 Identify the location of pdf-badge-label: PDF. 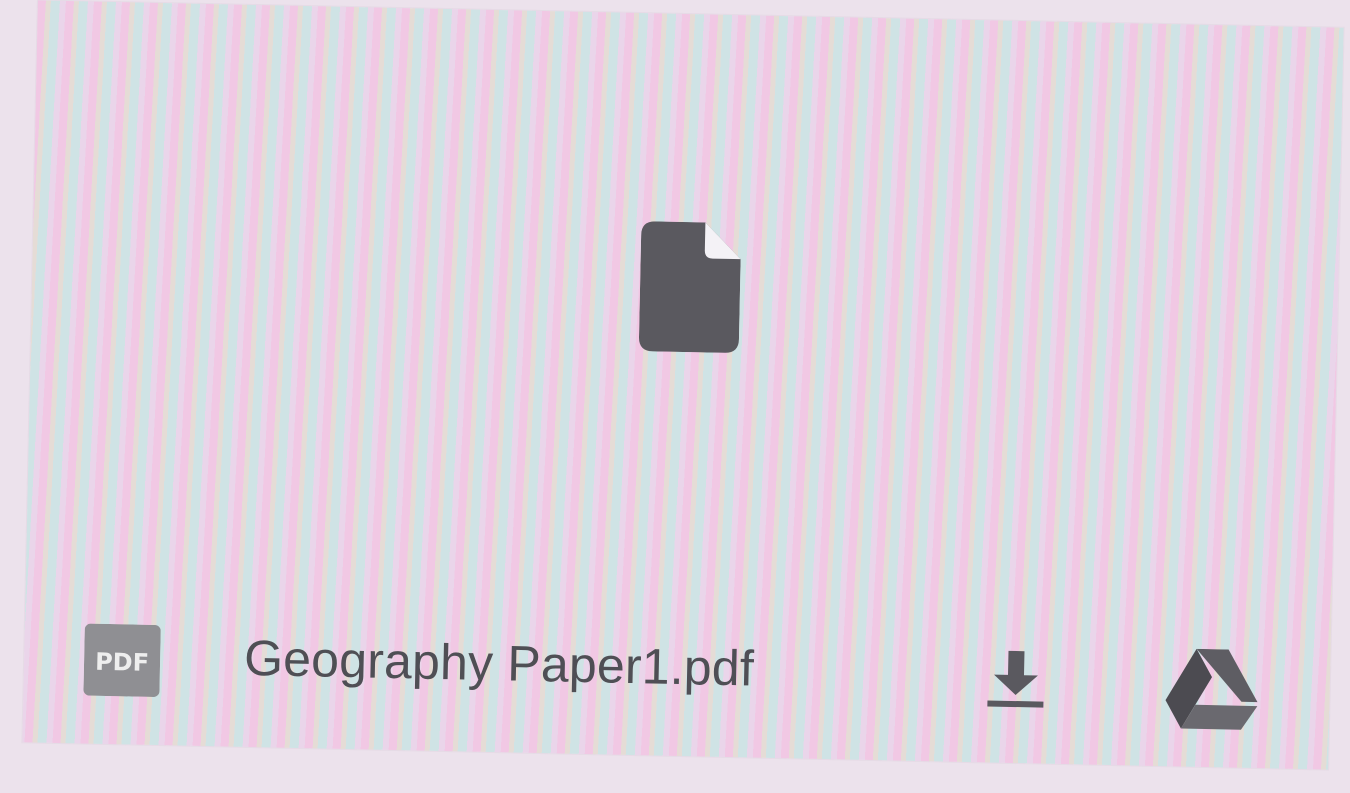
(122, 662).